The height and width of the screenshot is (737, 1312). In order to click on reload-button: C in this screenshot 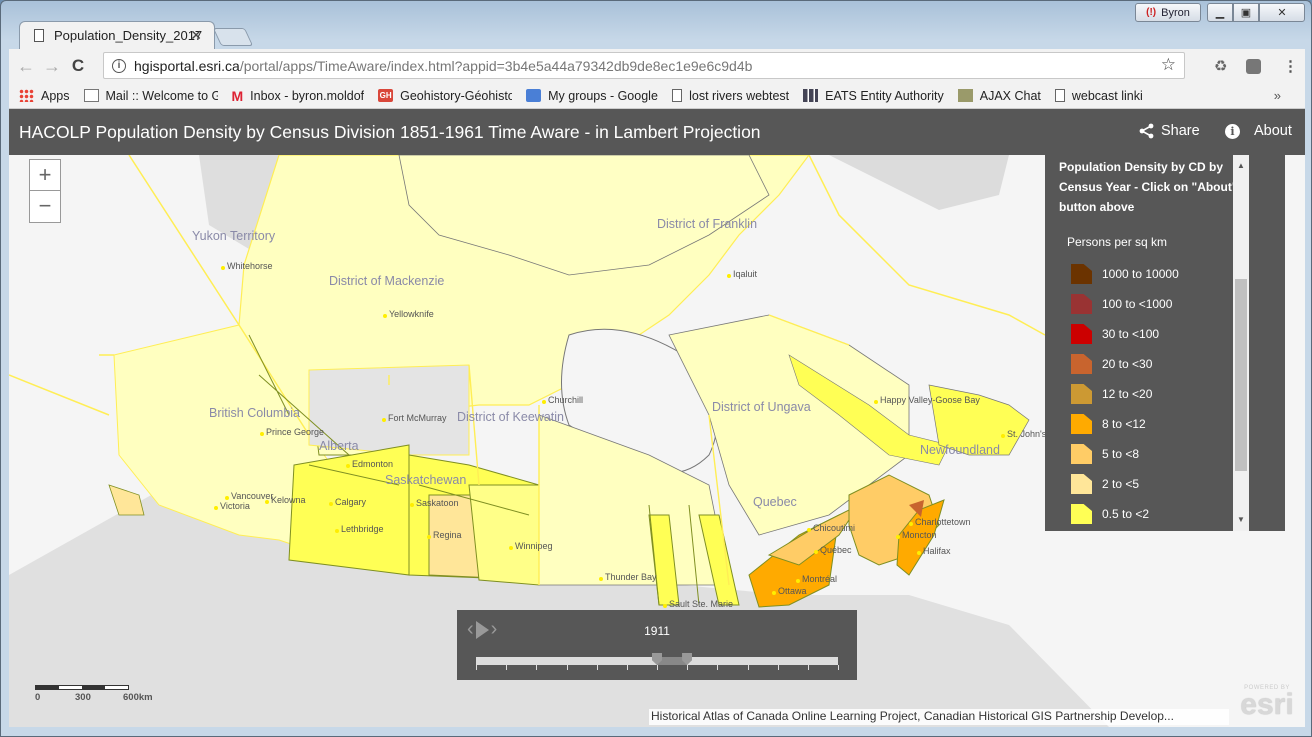, I will do `click(78, 66)`.